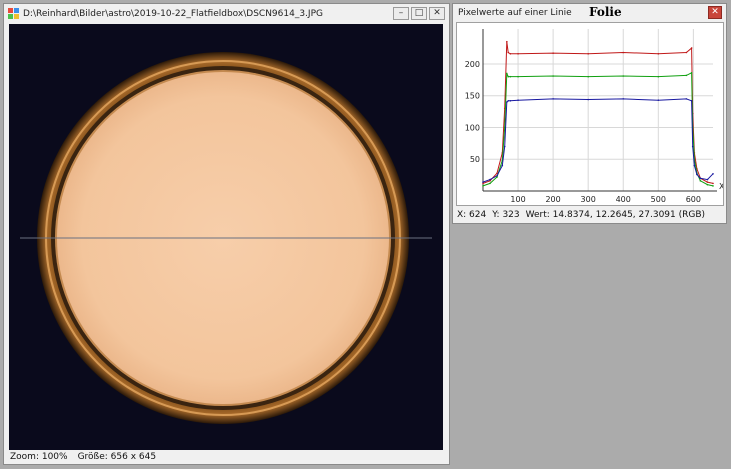 The width and height of the screenshot is (731, 469). What do you see at coordinates (605, 12) in the screenshot?
I see `profile-heading: Folie` at bounding box center [605, 12].